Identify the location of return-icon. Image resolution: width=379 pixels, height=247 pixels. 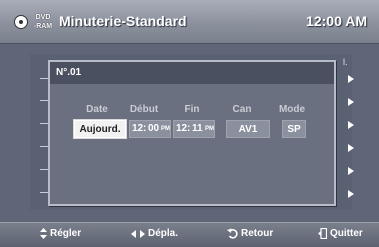
(232, 233).